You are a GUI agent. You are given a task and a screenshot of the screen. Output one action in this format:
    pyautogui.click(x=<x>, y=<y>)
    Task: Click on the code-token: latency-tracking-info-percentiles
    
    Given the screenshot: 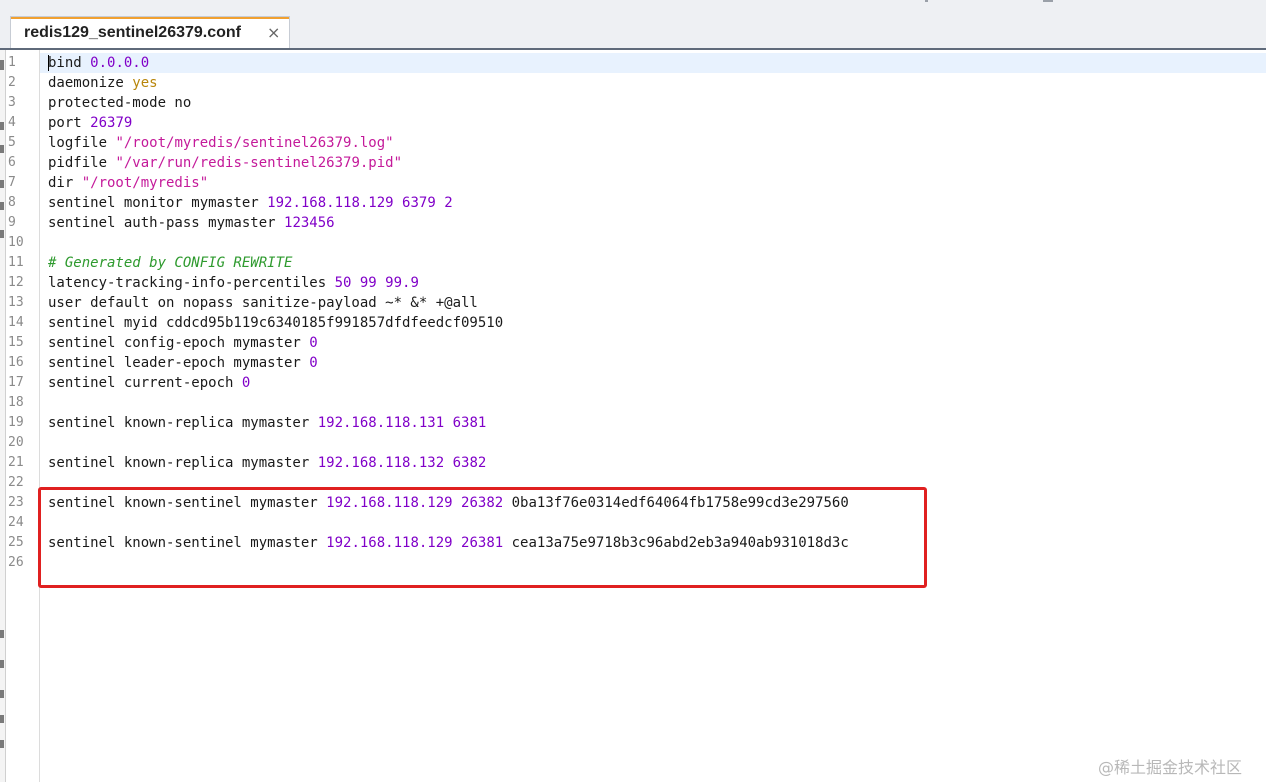 What is the action you would take?
    pyautogui.click(x=191, y=283)
    